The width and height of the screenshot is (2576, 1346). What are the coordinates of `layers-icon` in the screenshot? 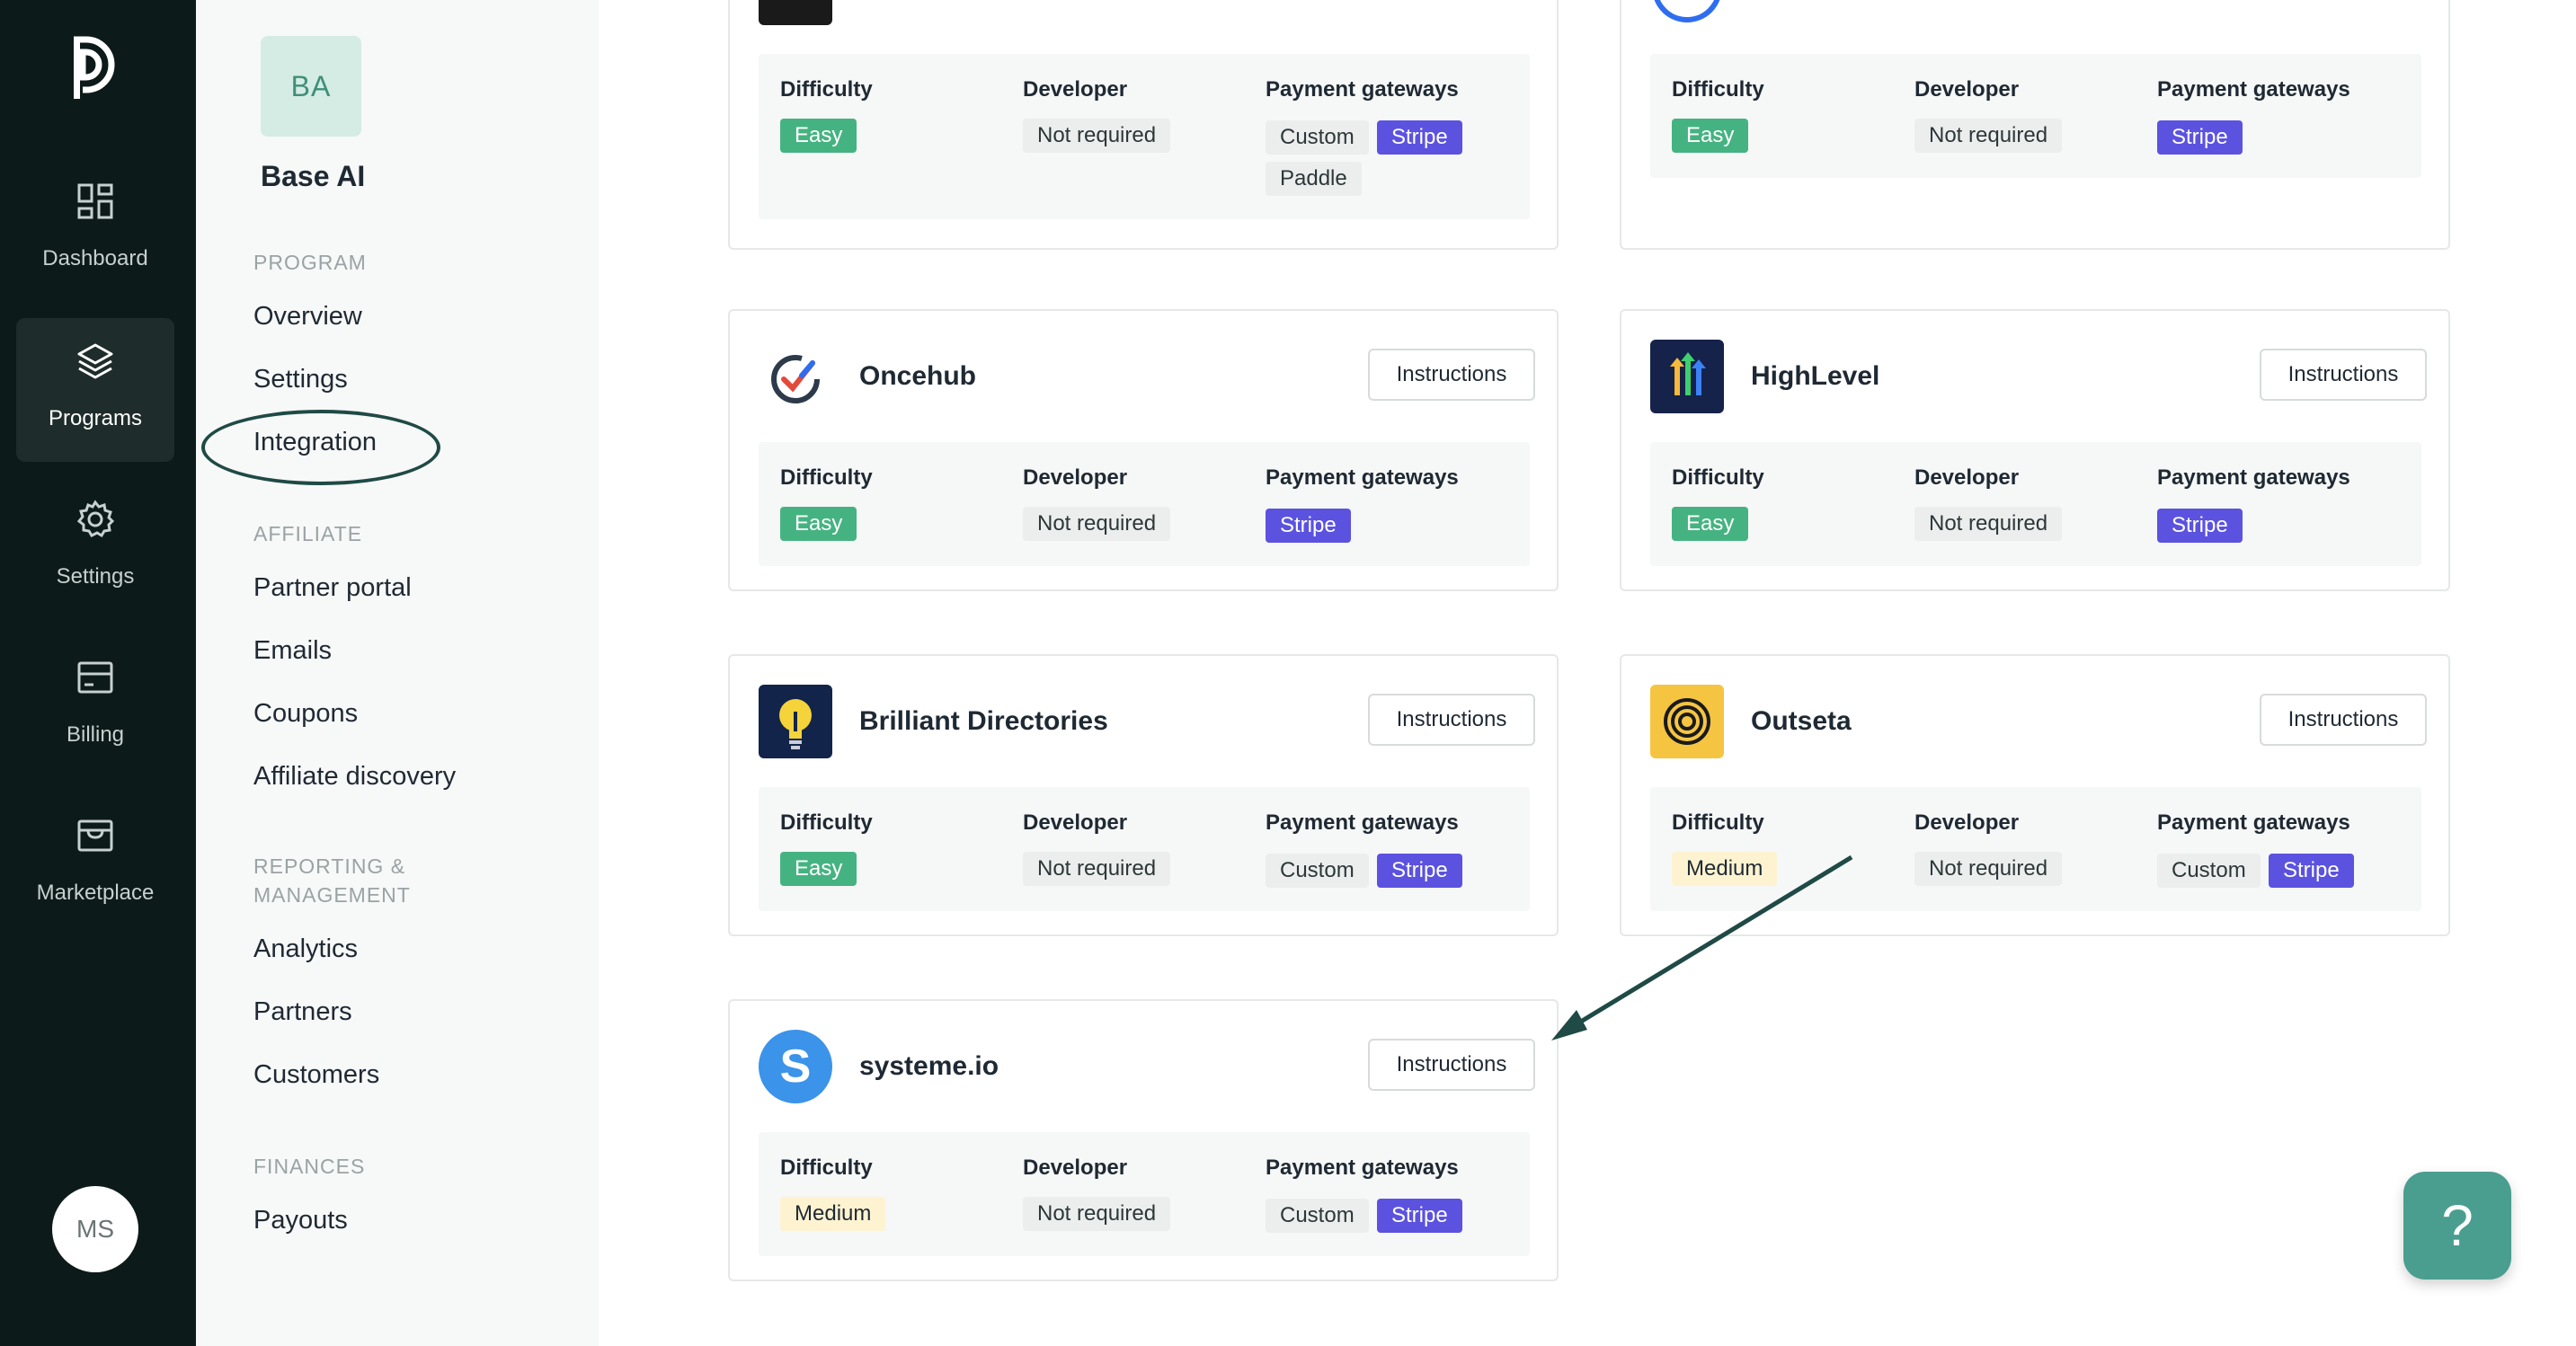 It's located at (95, 361).